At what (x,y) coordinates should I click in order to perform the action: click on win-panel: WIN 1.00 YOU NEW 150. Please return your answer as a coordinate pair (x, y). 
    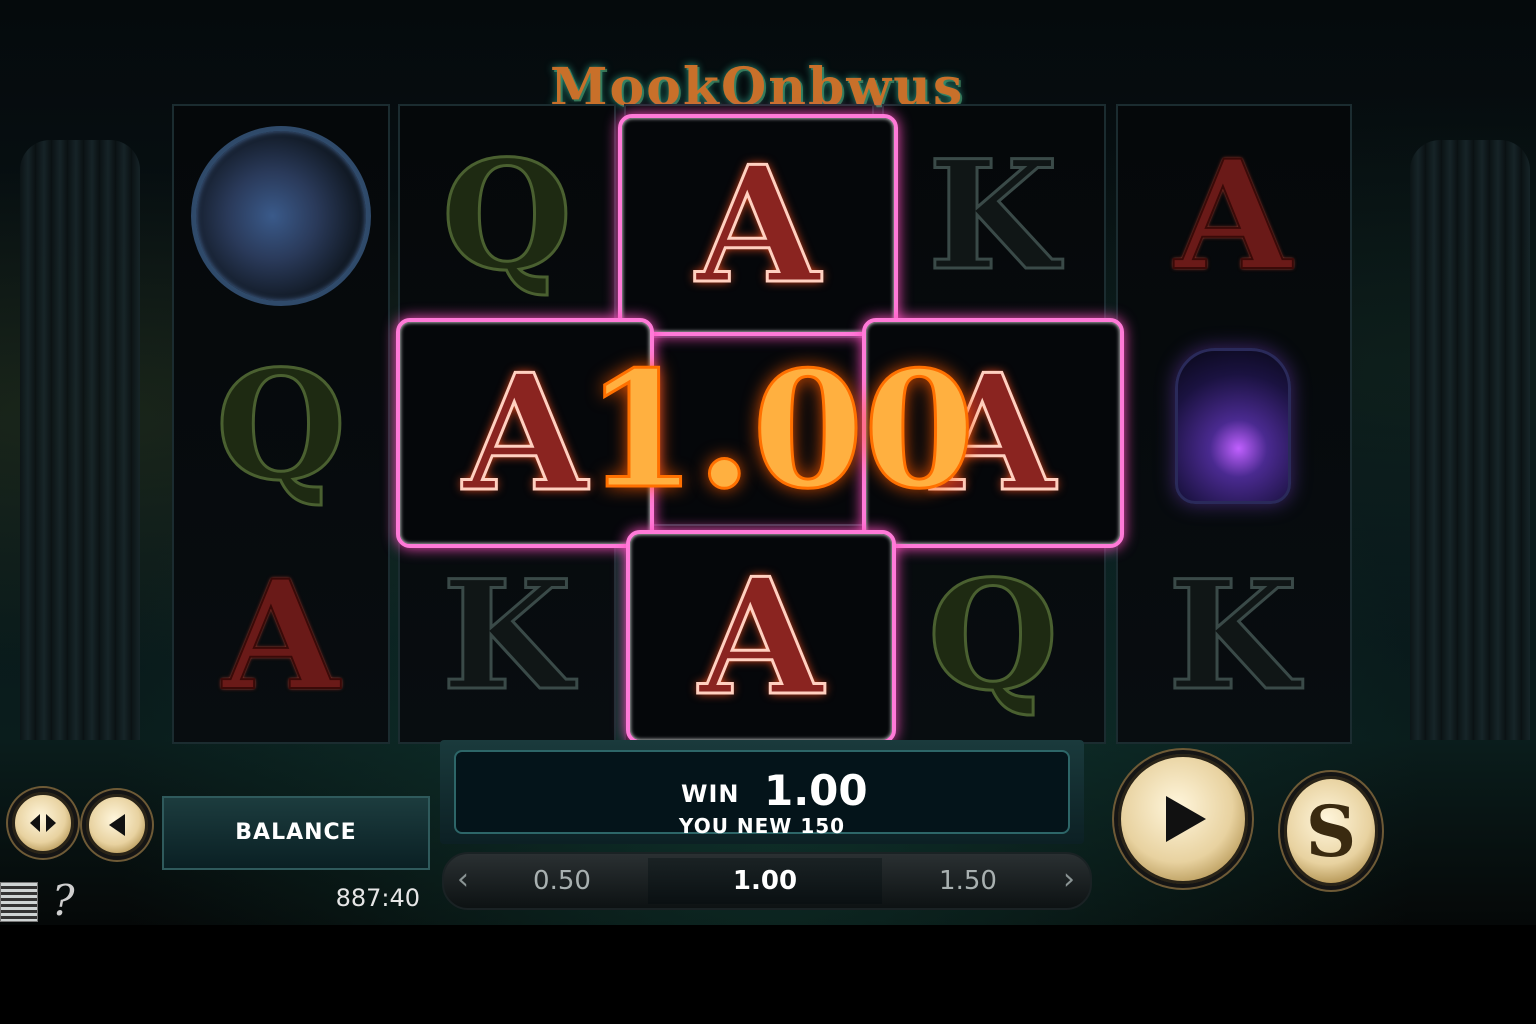
    Looking at the image, I should click on (762, 792).